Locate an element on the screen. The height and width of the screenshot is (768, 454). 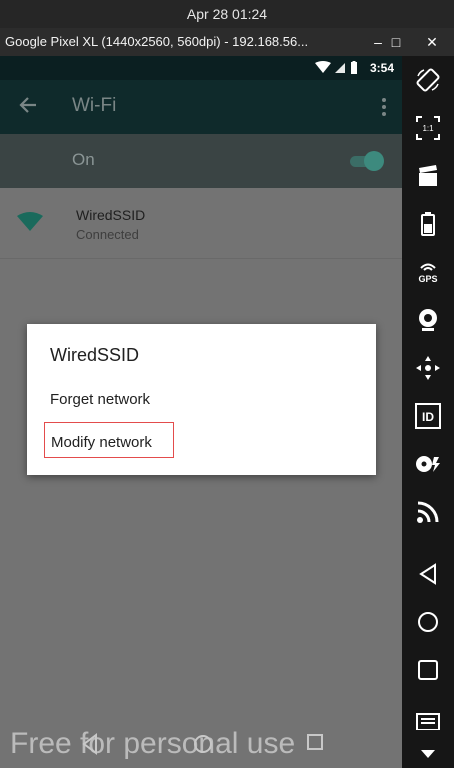
app-bar: Wi-Fi is located at coordinates (201, 107).